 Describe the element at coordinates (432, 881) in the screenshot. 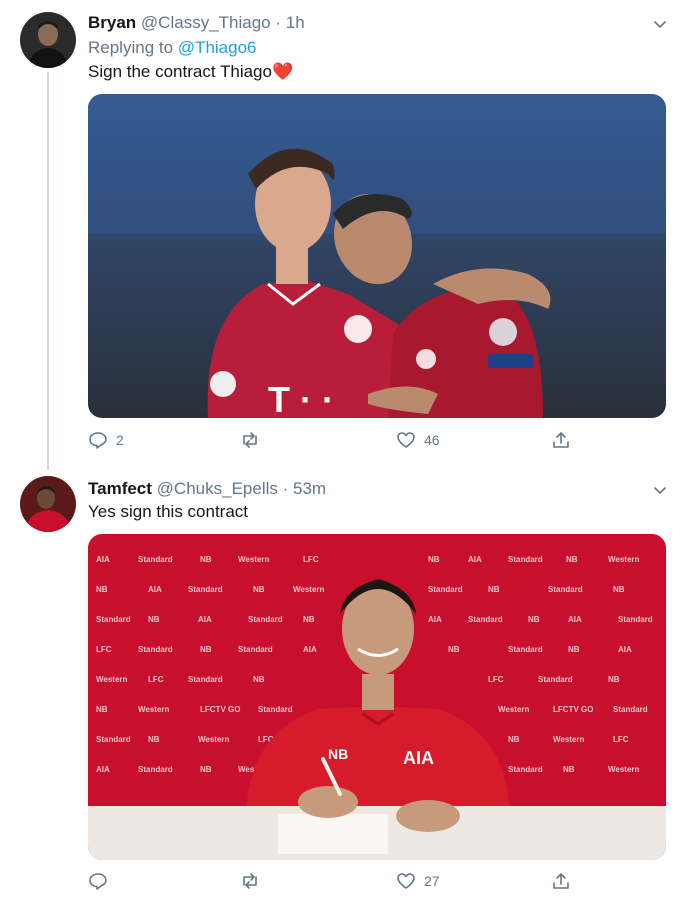

I see `like-count: 27` at that location.